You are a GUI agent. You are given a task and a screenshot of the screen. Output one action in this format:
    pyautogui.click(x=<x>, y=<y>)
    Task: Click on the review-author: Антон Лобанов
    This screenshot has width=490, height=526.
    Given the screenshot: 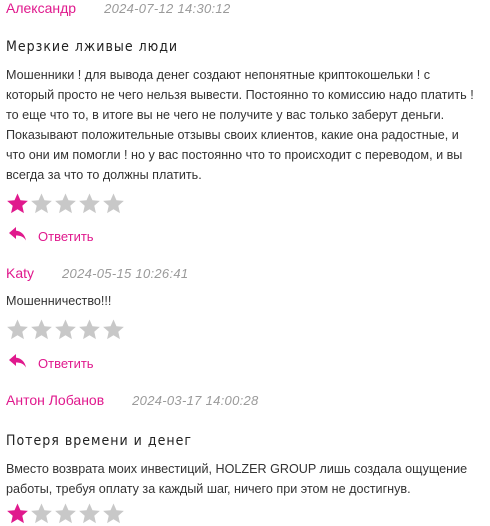 What is the action you would take?
    pyautogui.click(x=55, y=400)
    